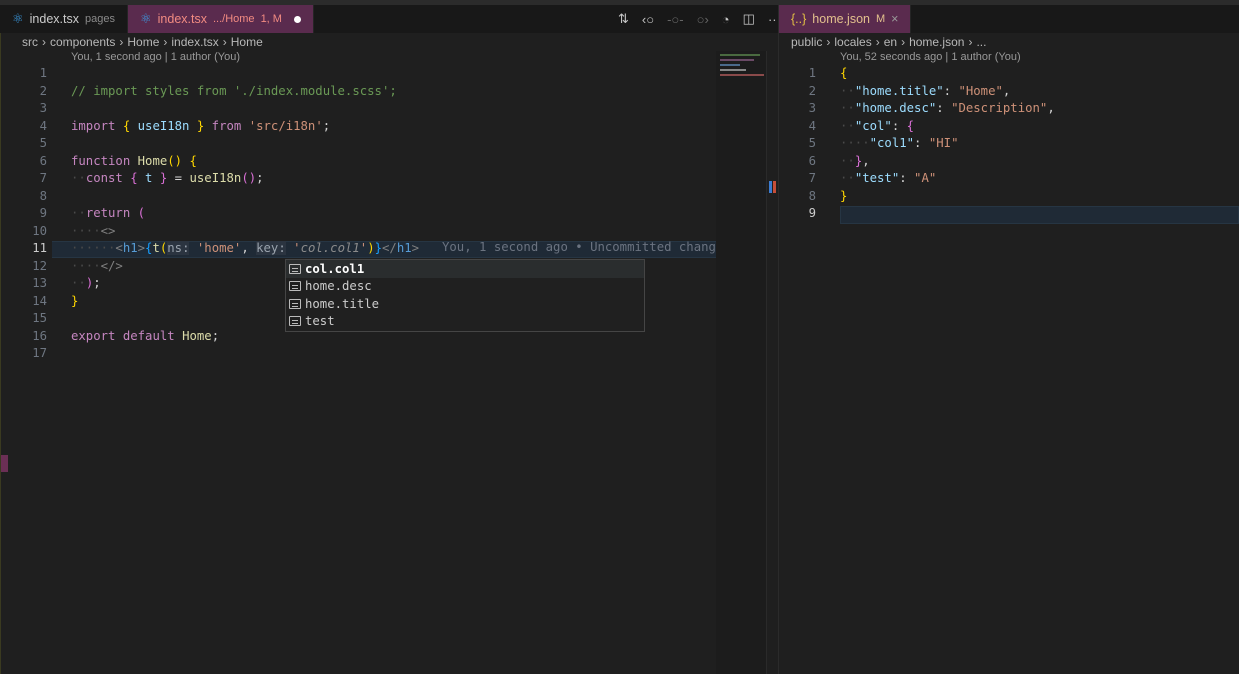 This screenshot has width=1239, height=674. I want to click on code-token: ), so click(371, 248).